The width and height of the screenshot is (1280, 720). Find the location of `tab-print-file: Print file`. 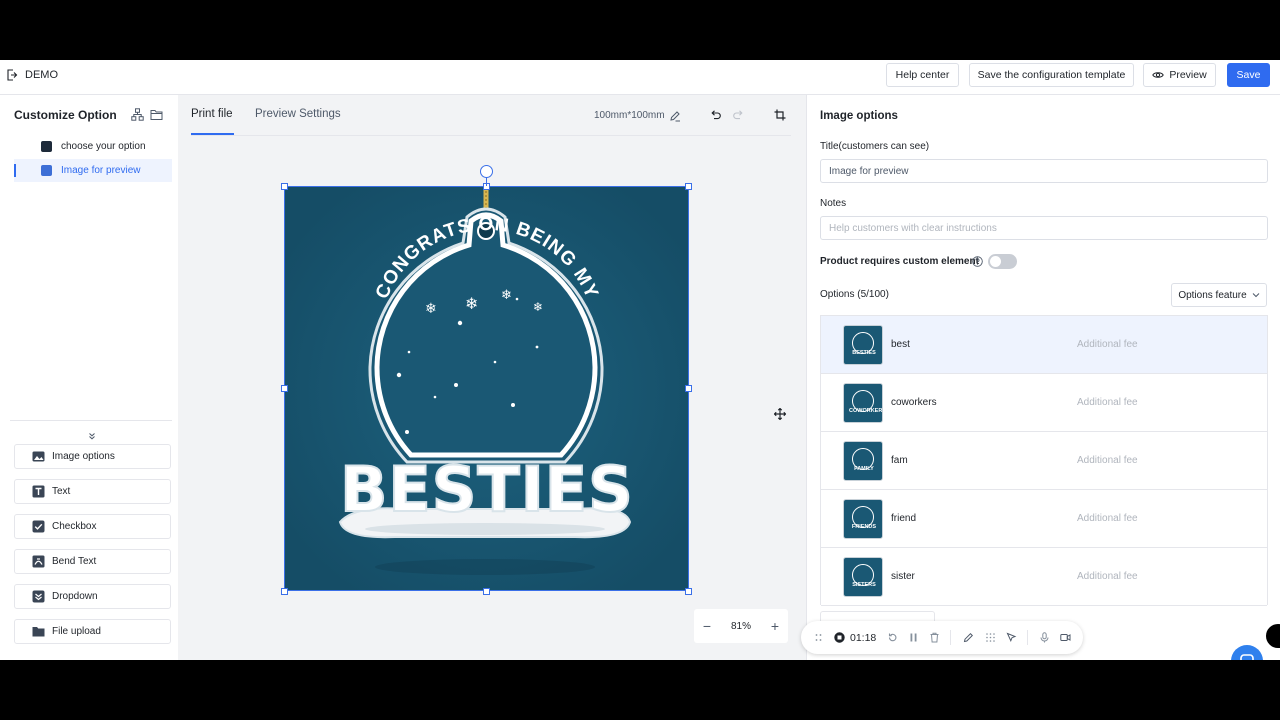

tab-print-file: Print file is located at coordinates (212, 114).